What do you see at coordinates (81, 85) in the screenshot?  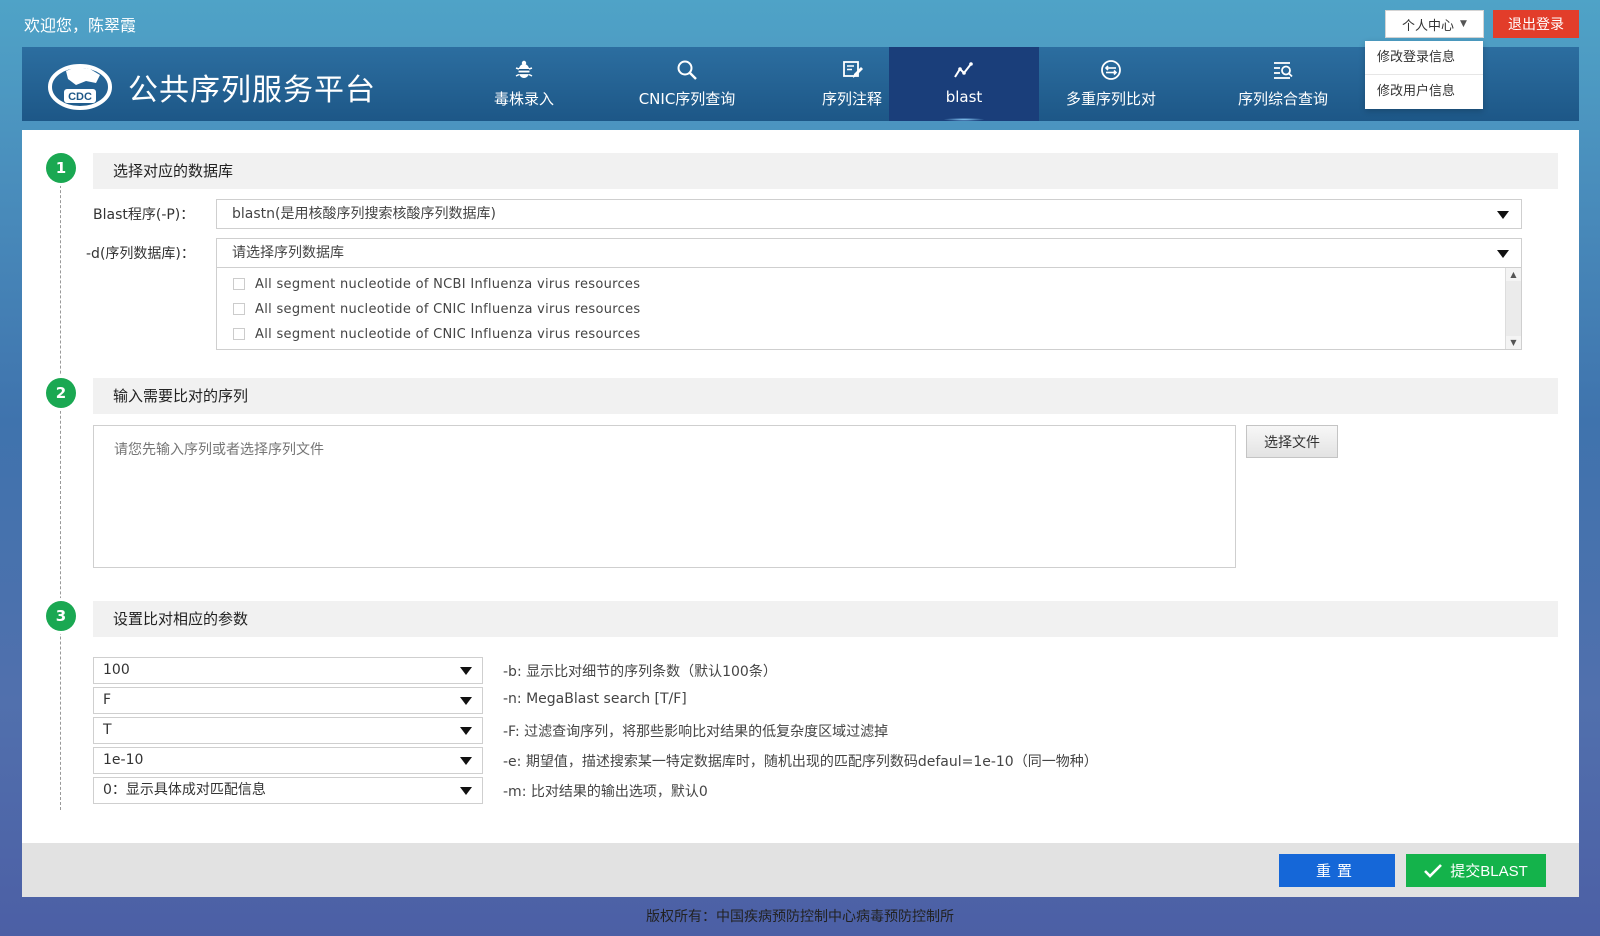 I see `cdc-logo: CDC` at bounding box center [81, 85].